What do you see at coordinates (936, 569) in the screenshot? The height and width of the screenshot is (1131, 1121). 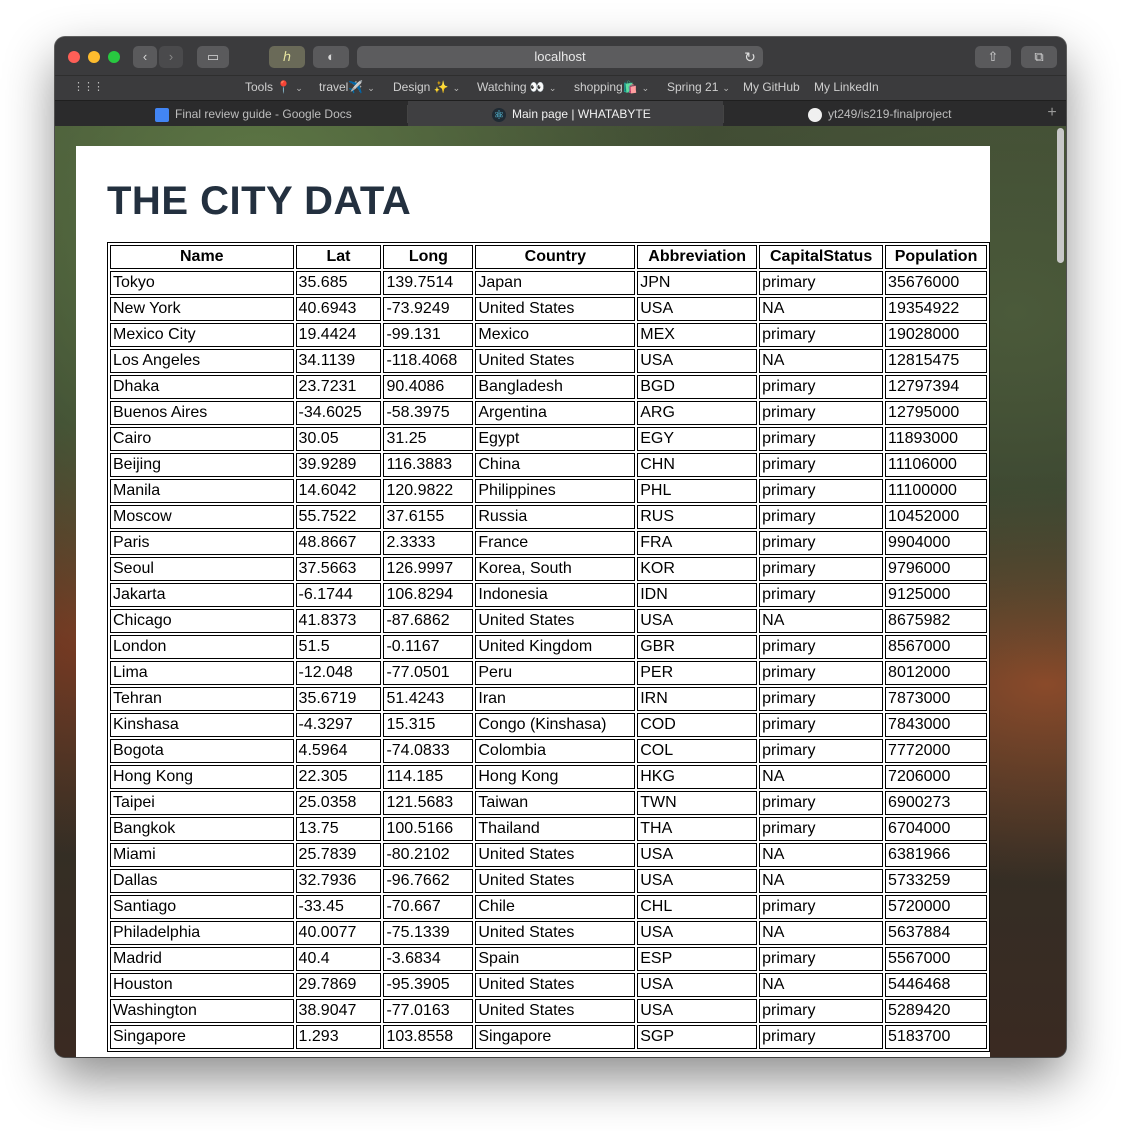 I see `table-cell: 9796000` at bounding box center [936, 569].